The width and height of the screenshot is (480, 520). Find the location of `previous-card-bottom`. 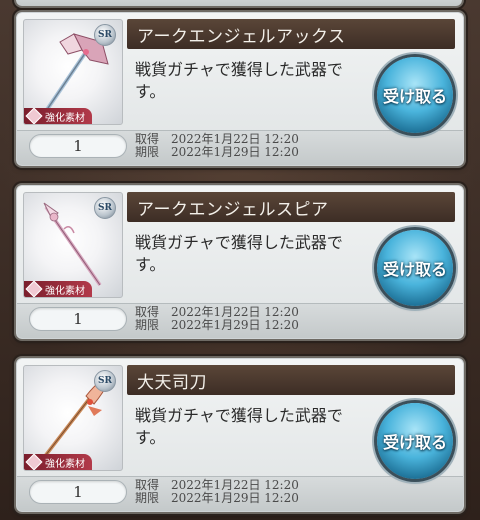

previous-card-bottom is located at coordinates (239, 3).